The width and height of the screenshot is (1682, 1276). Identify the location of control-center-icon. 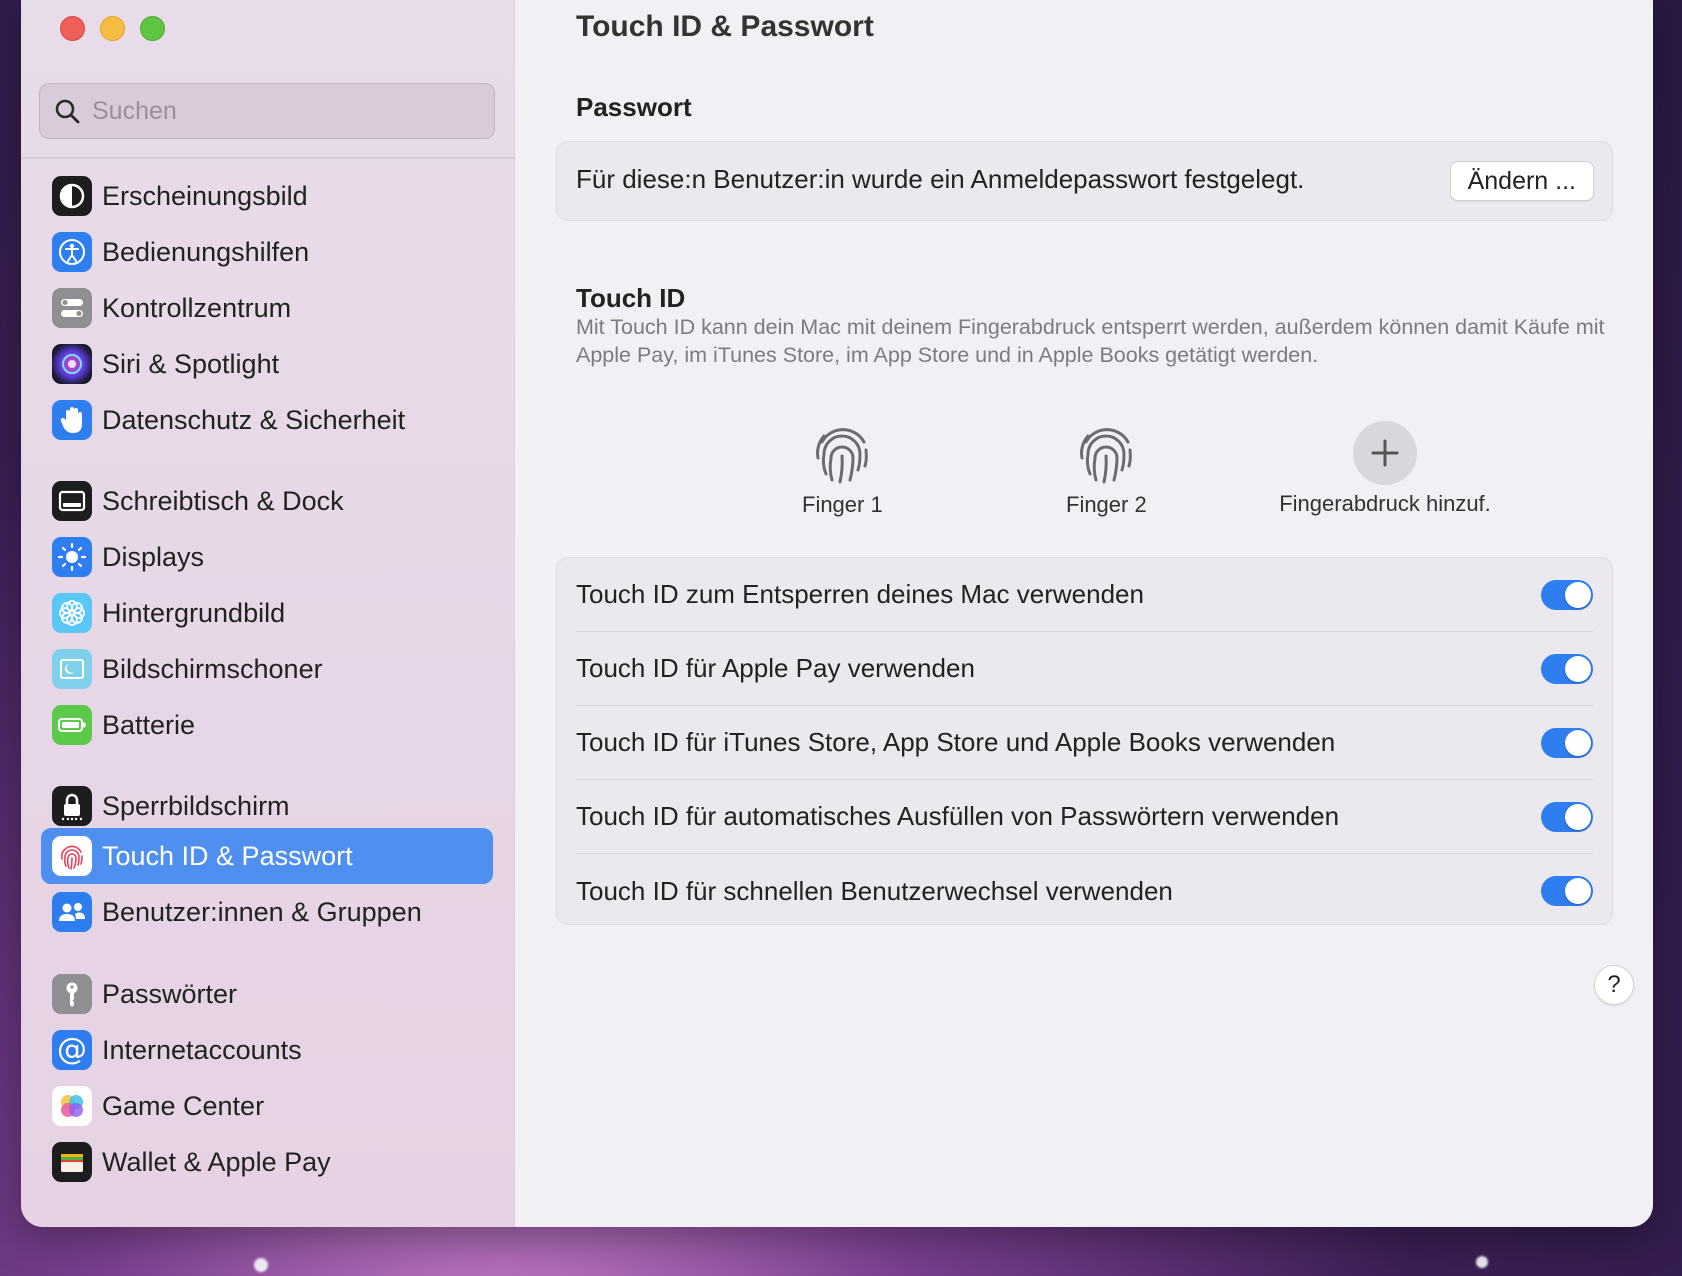
(72, 308).